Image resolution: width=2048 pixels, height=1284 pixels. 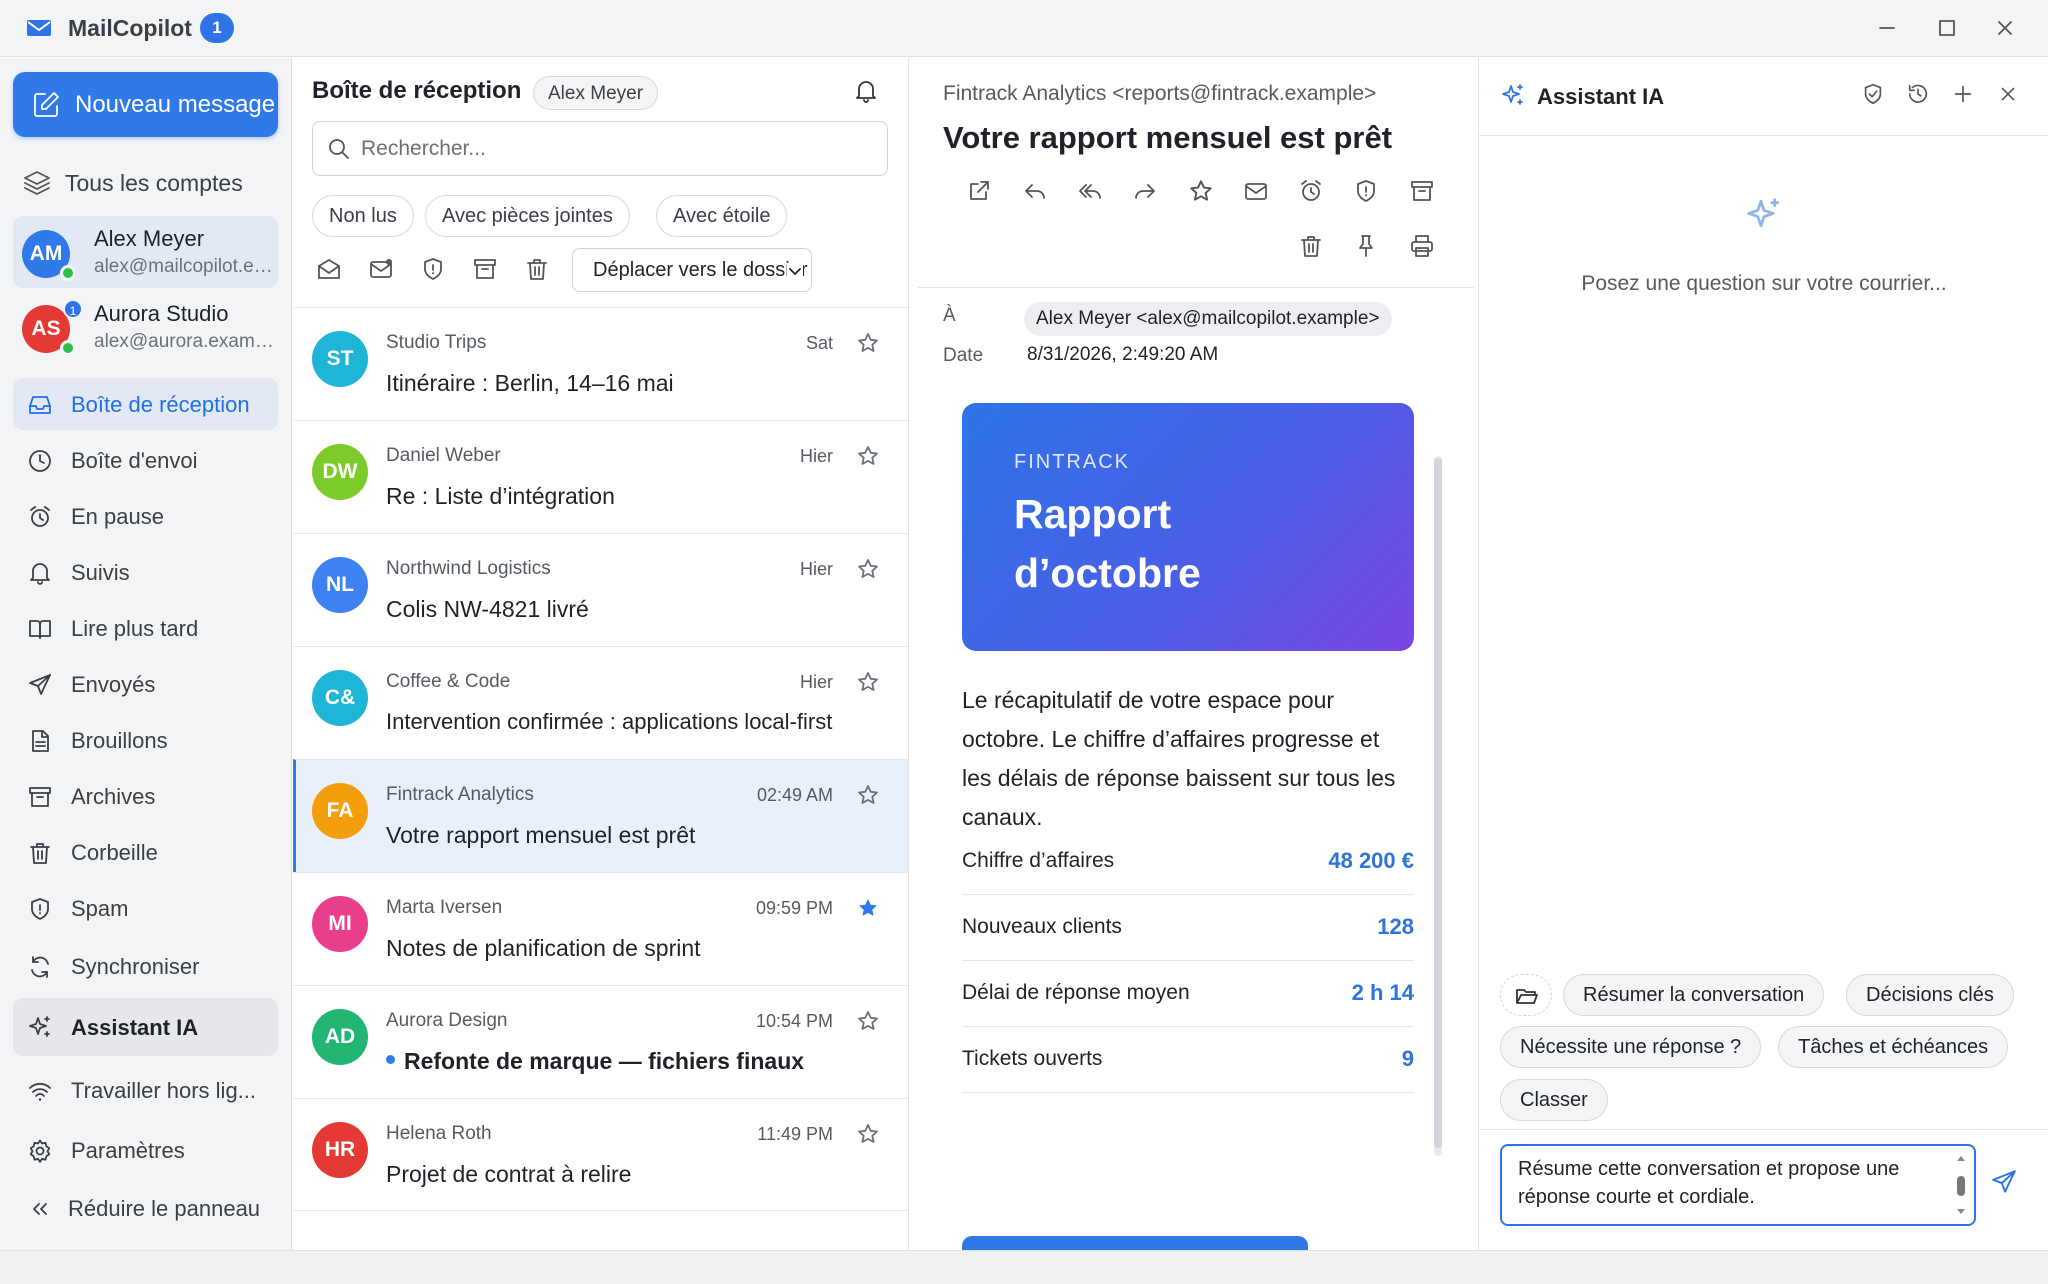 What do you see at coordinates (145, 1027) in the screenshot?
I see `nav-ai-assistant: Assistant IA` at bounding box center [145, 1027].